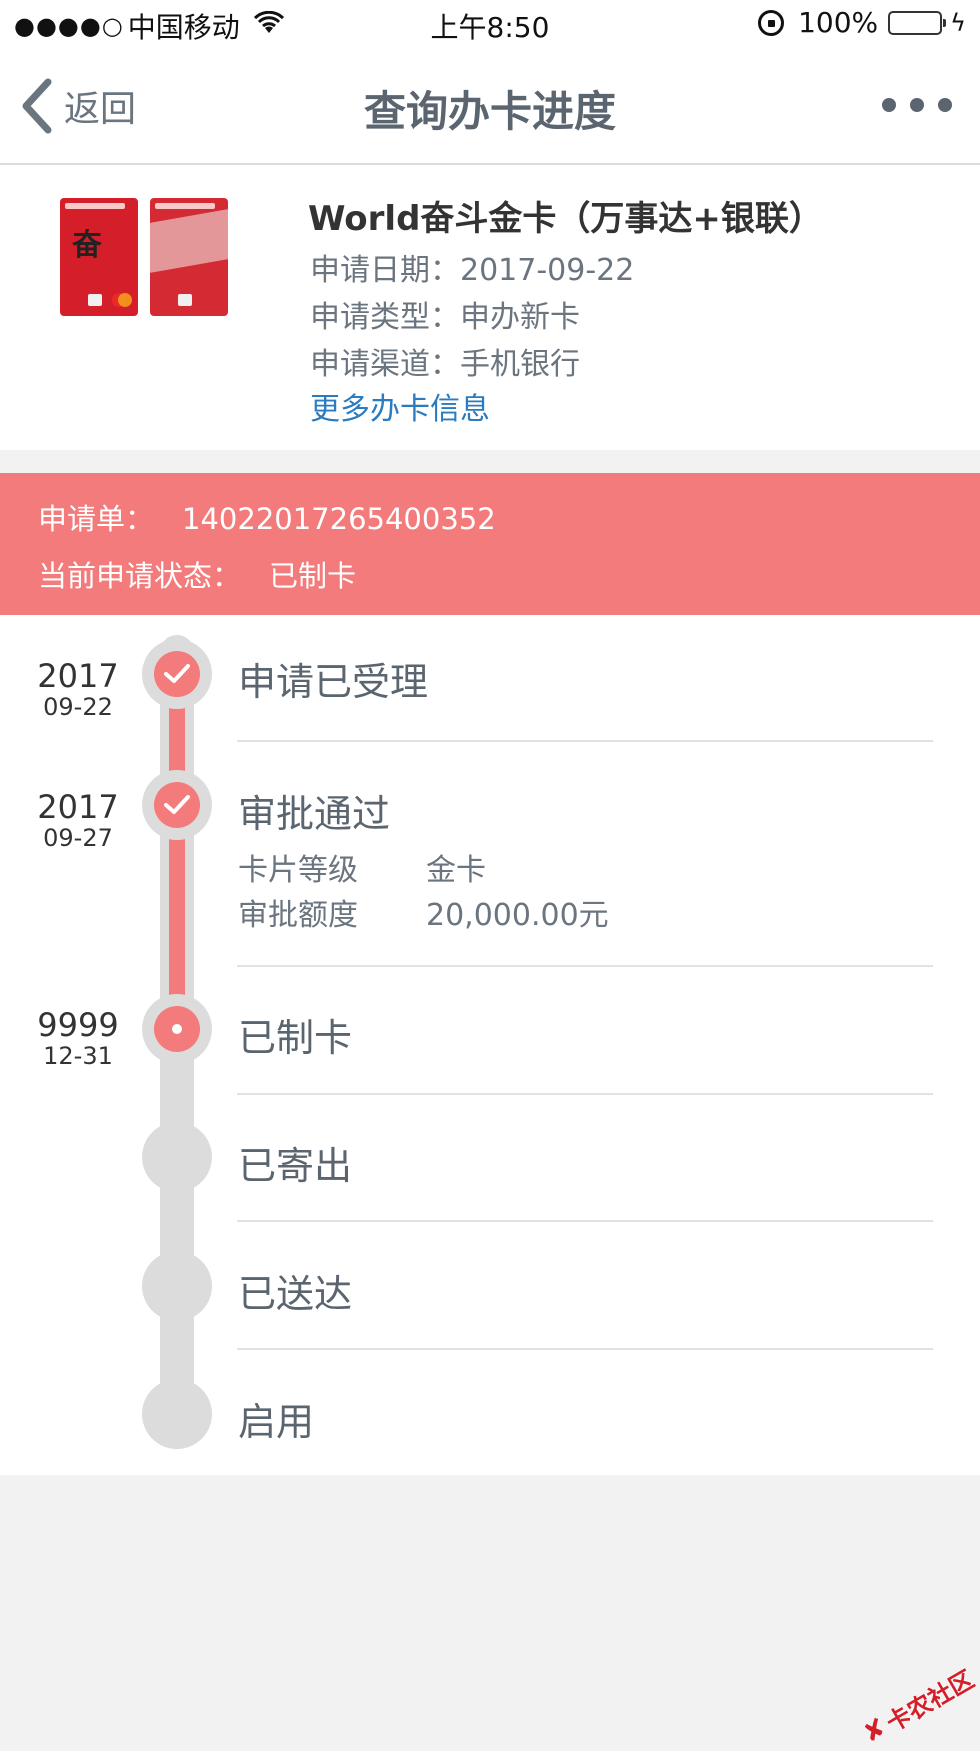 The width and height of the screenshot is (980, 1751). I want to click on navigation-bar: 返回 查询办卡进度, so click(490, 107).